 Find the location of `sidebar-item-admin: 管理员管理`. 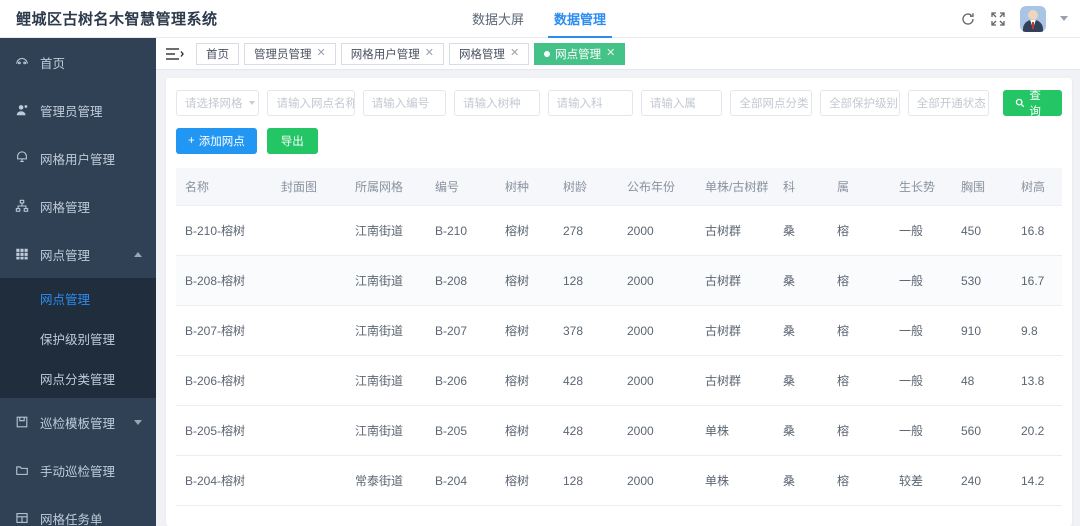

sidebar-item-admin: 管理员管理 is located at coordinates (78, 110).